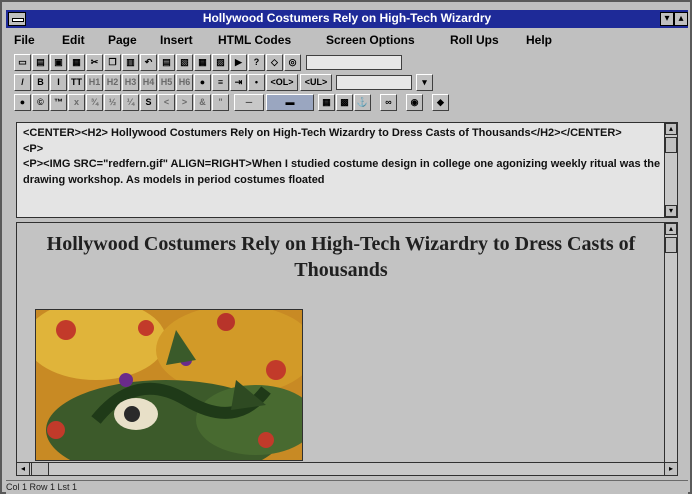 This screenshot has height=494, width=692. I want to click on banner-icon: ▬, so click(290, 102).